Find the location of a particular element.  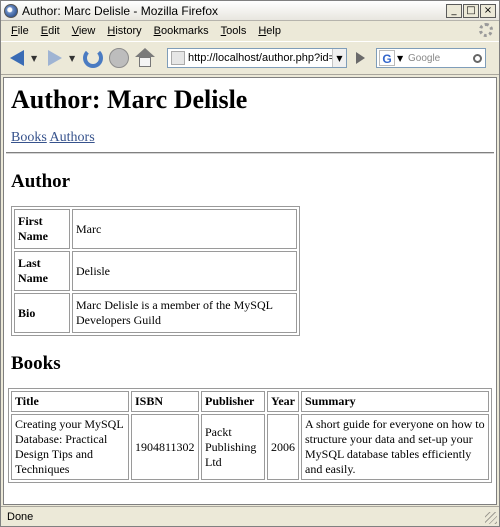

resize-grip-icon is located at coordinates (491, 518).